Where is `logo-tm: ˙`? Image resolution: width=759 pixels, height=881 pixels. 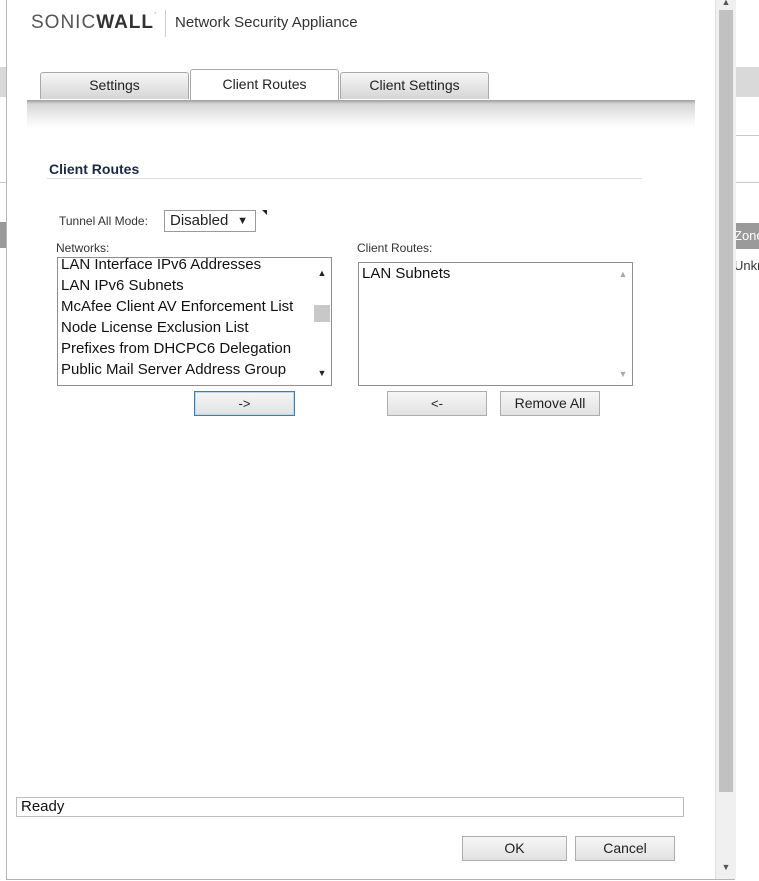 logo-tm: ˙ is located at coordinates (156, 17).